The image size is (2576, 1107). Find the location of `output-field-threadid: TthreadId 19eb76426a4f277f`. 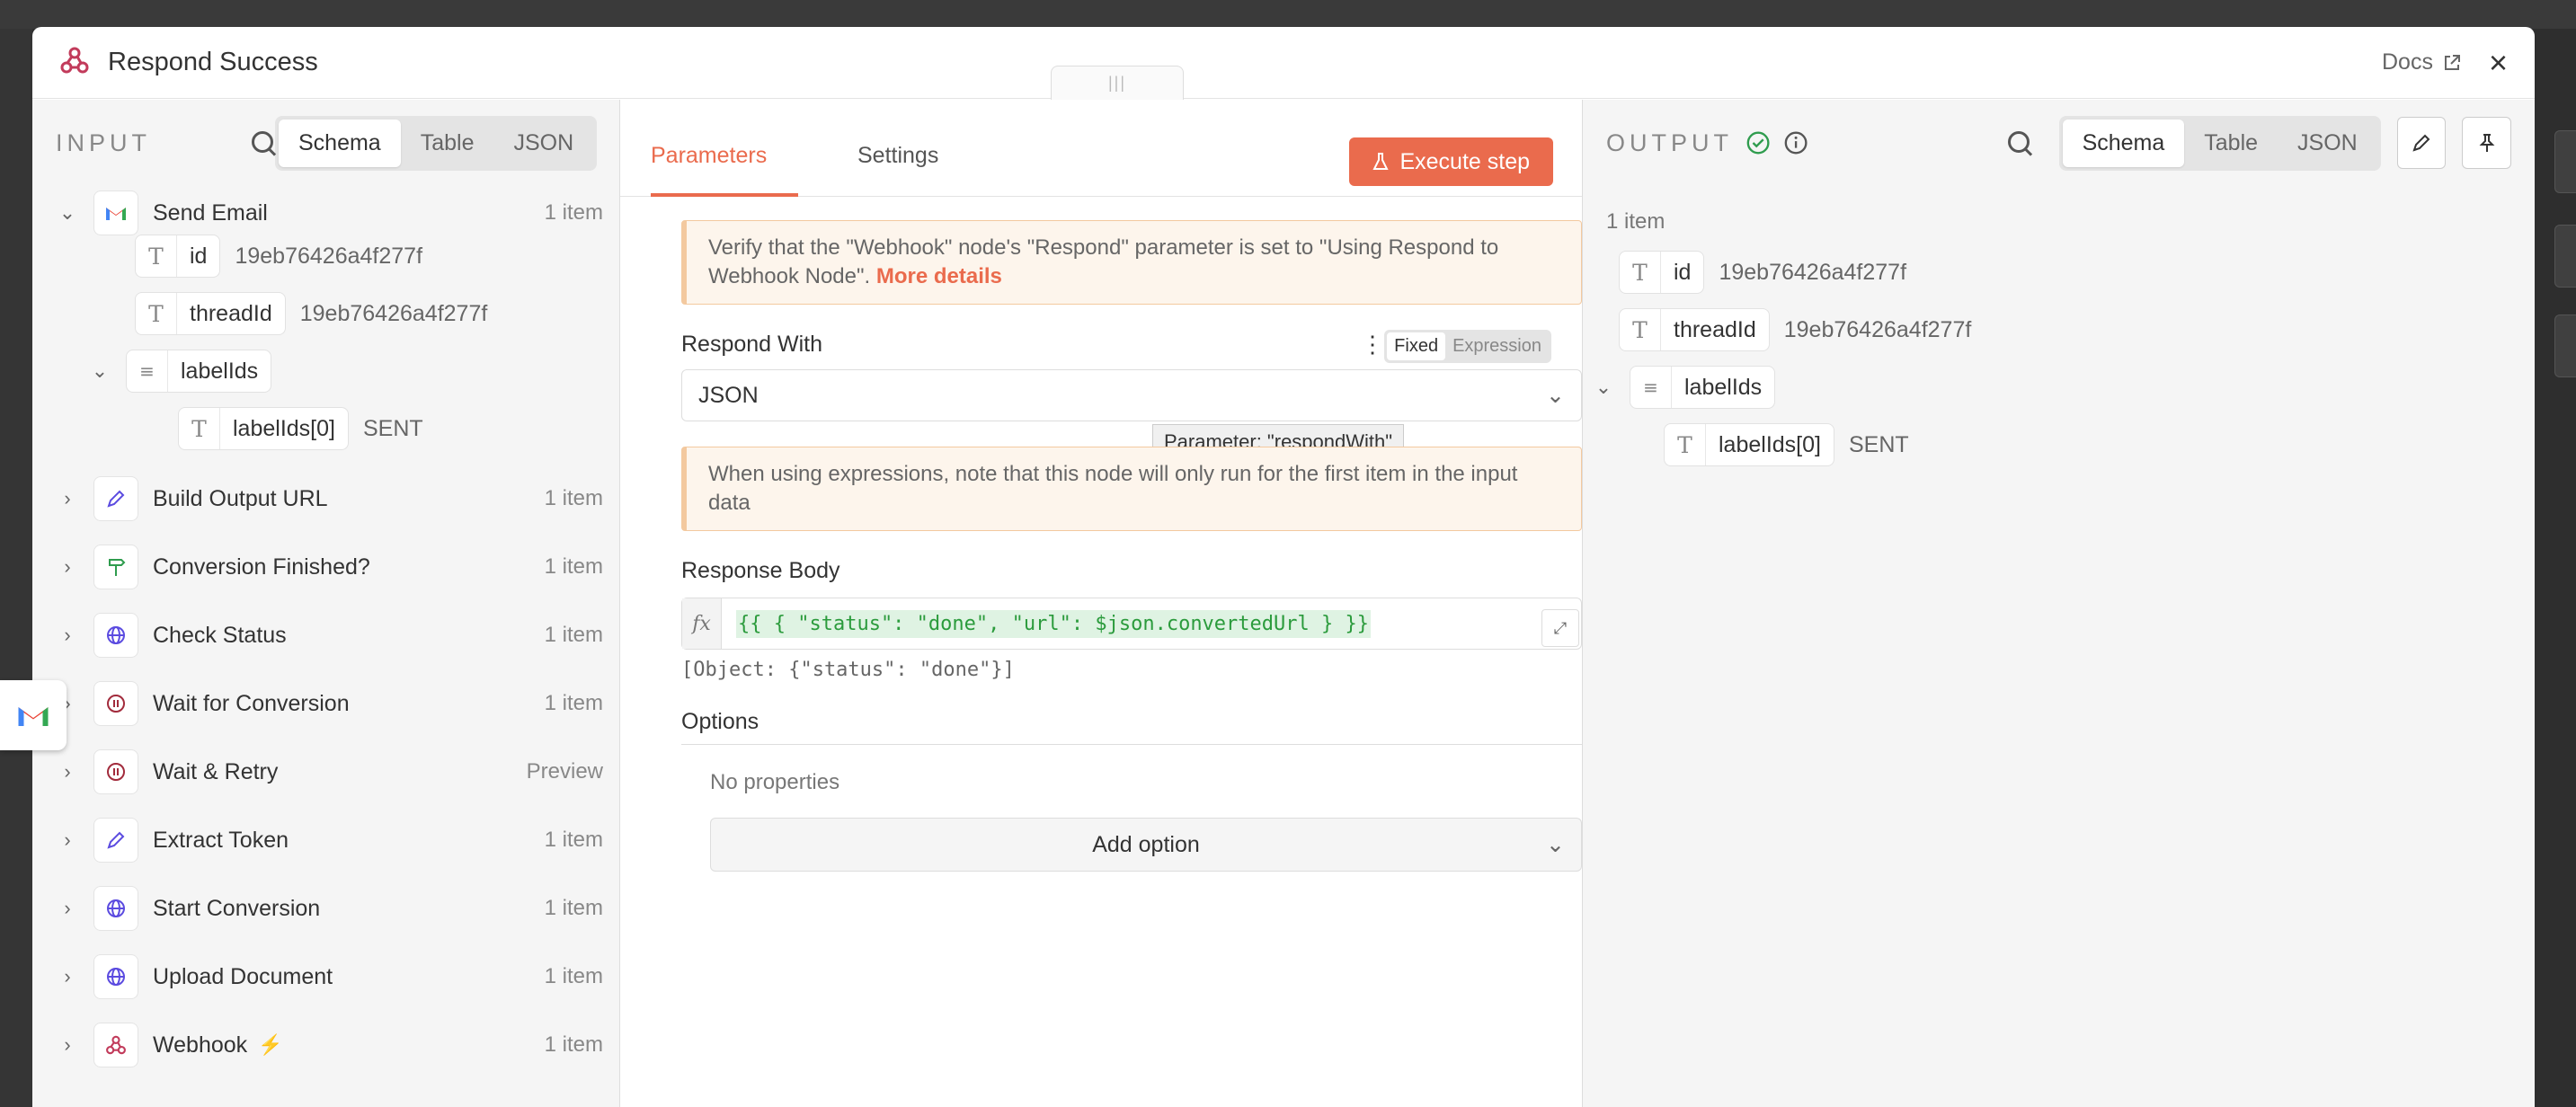

output-field-threadid: TthreadId 19eb76426a4f277f is located at coordinates (1795, 329).